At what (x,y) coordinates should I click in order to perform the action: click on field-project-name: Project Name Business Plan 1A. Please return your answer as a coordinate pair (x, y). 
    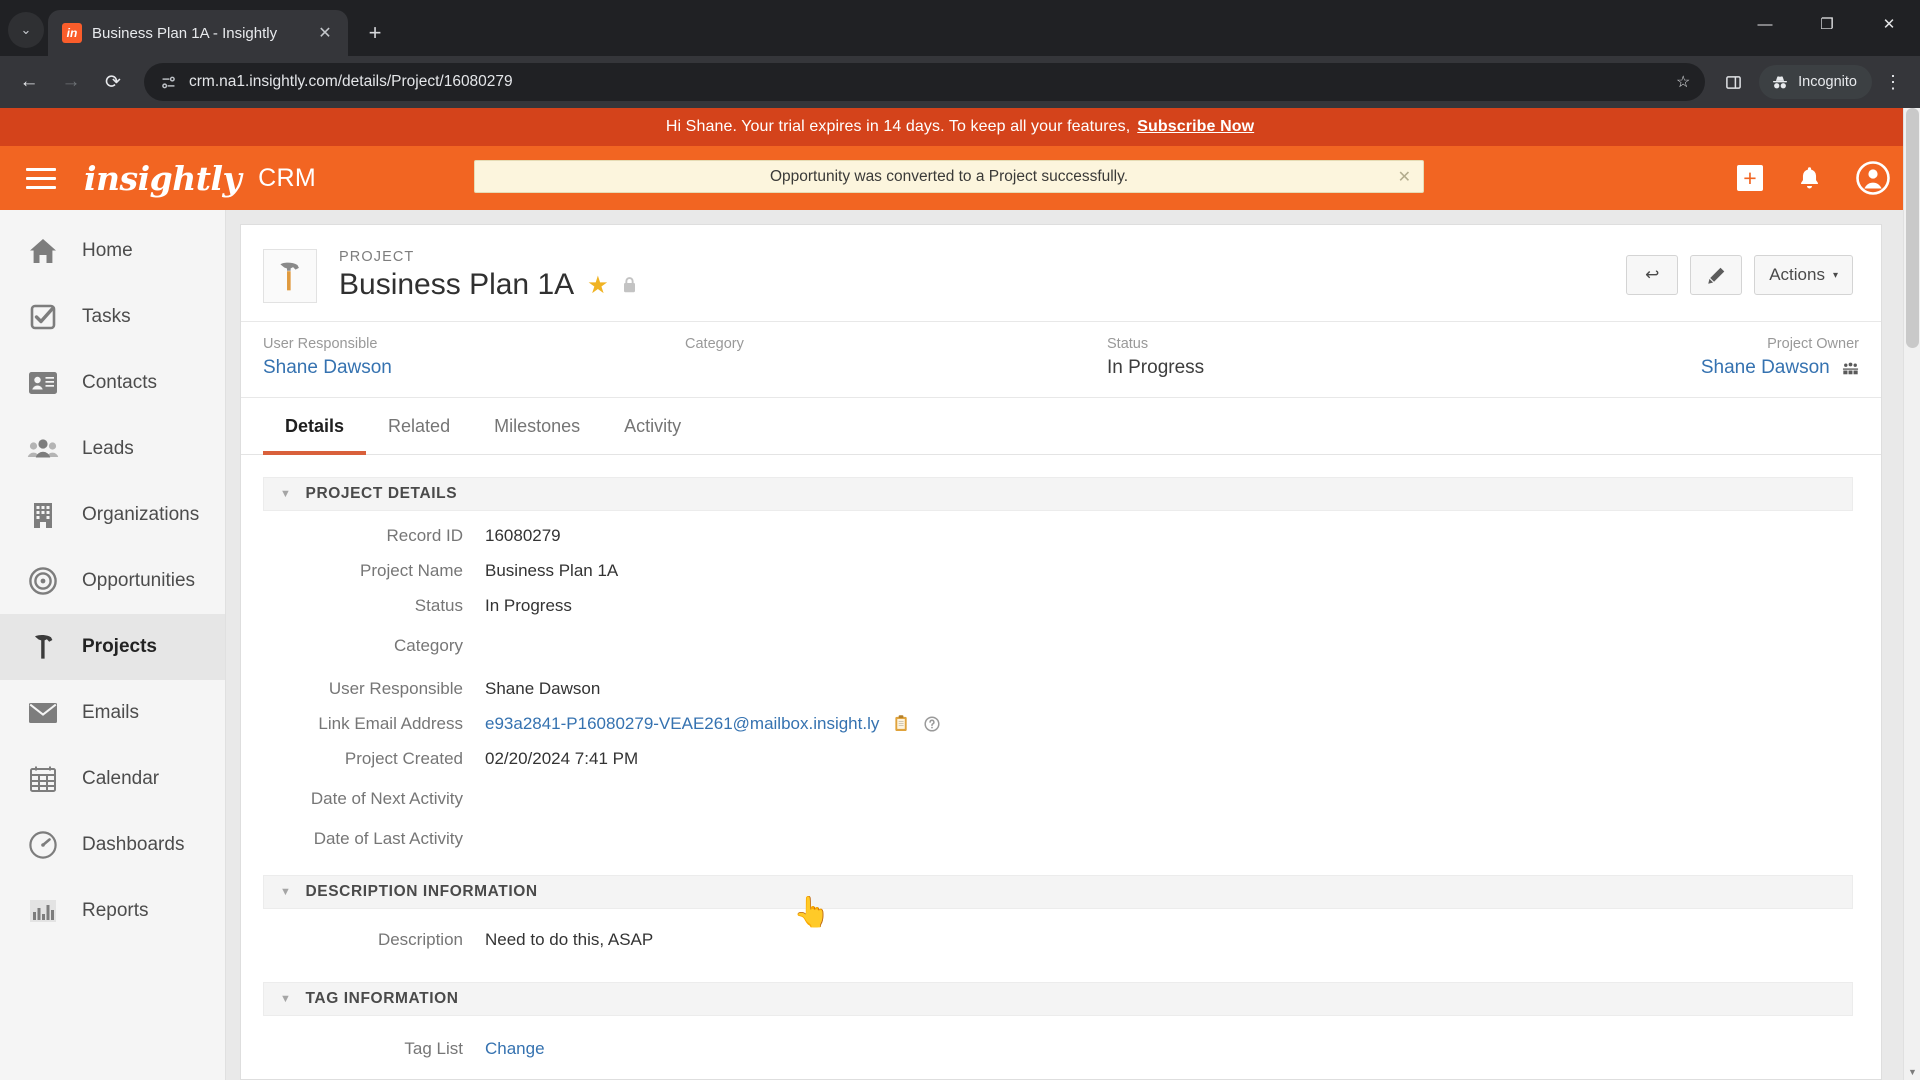
    Looking at the image, I should click on (1058, 570).